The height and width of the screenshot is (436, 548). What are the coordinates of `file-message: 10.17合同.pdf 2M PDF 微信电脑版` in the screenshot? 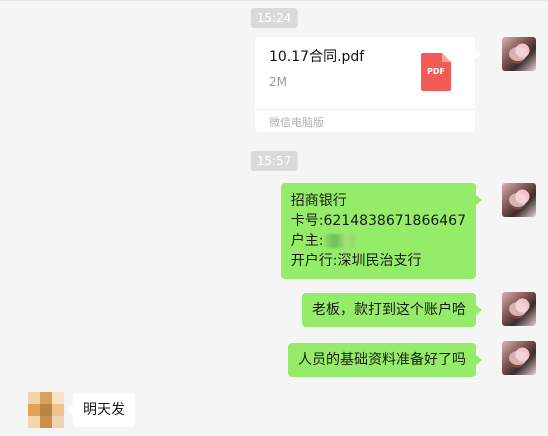 It's located at (368, 85).